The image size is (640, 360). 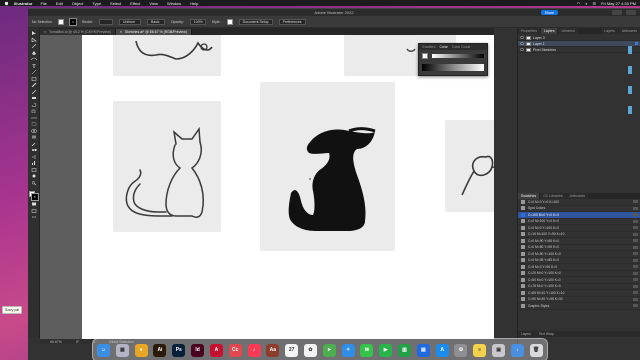 I want to click on eraser-tool-icon, so click(x=34, y=98).